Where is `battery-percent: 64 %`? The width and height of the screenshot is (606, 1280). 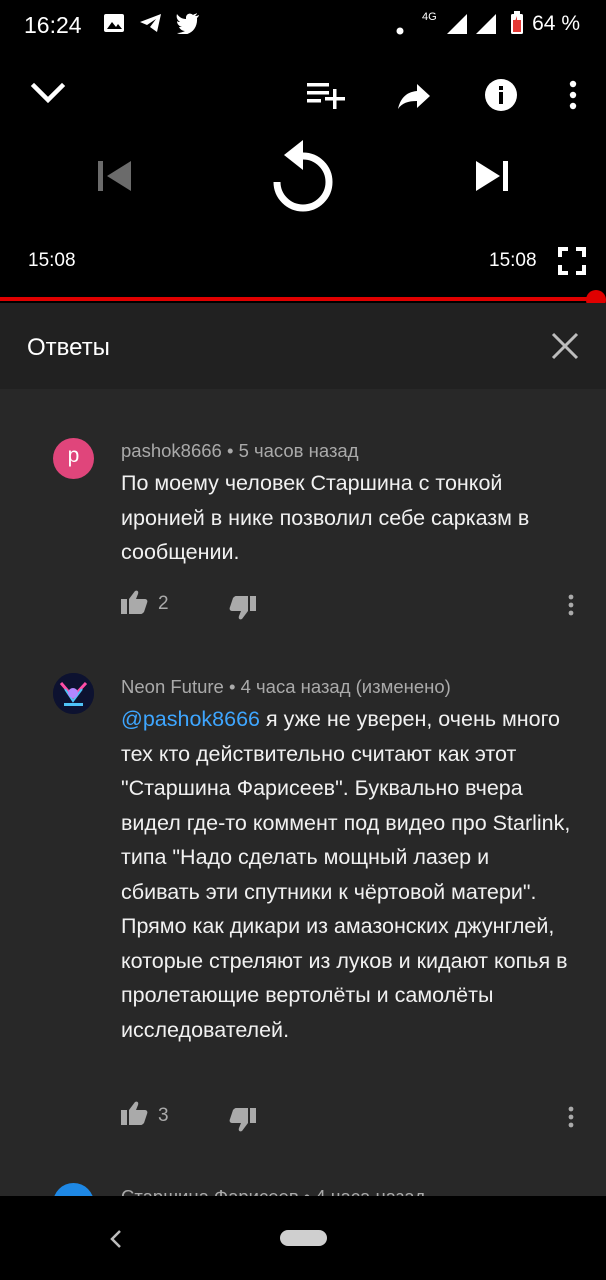
battery-percent: 64 % is located at coordinates (556, 23).